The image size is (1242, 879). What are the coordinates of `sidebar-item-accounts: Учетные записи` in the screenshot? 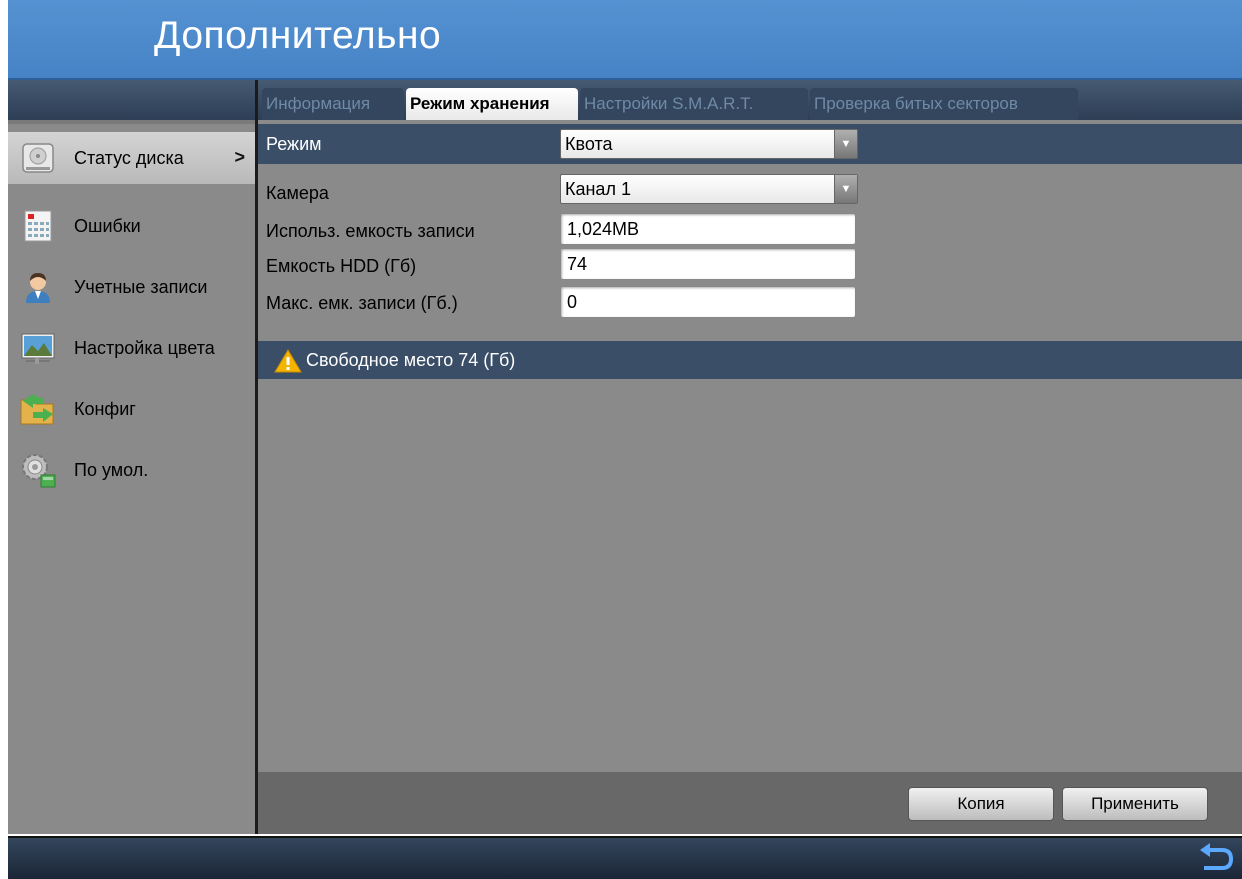 It's located at (131, 287).